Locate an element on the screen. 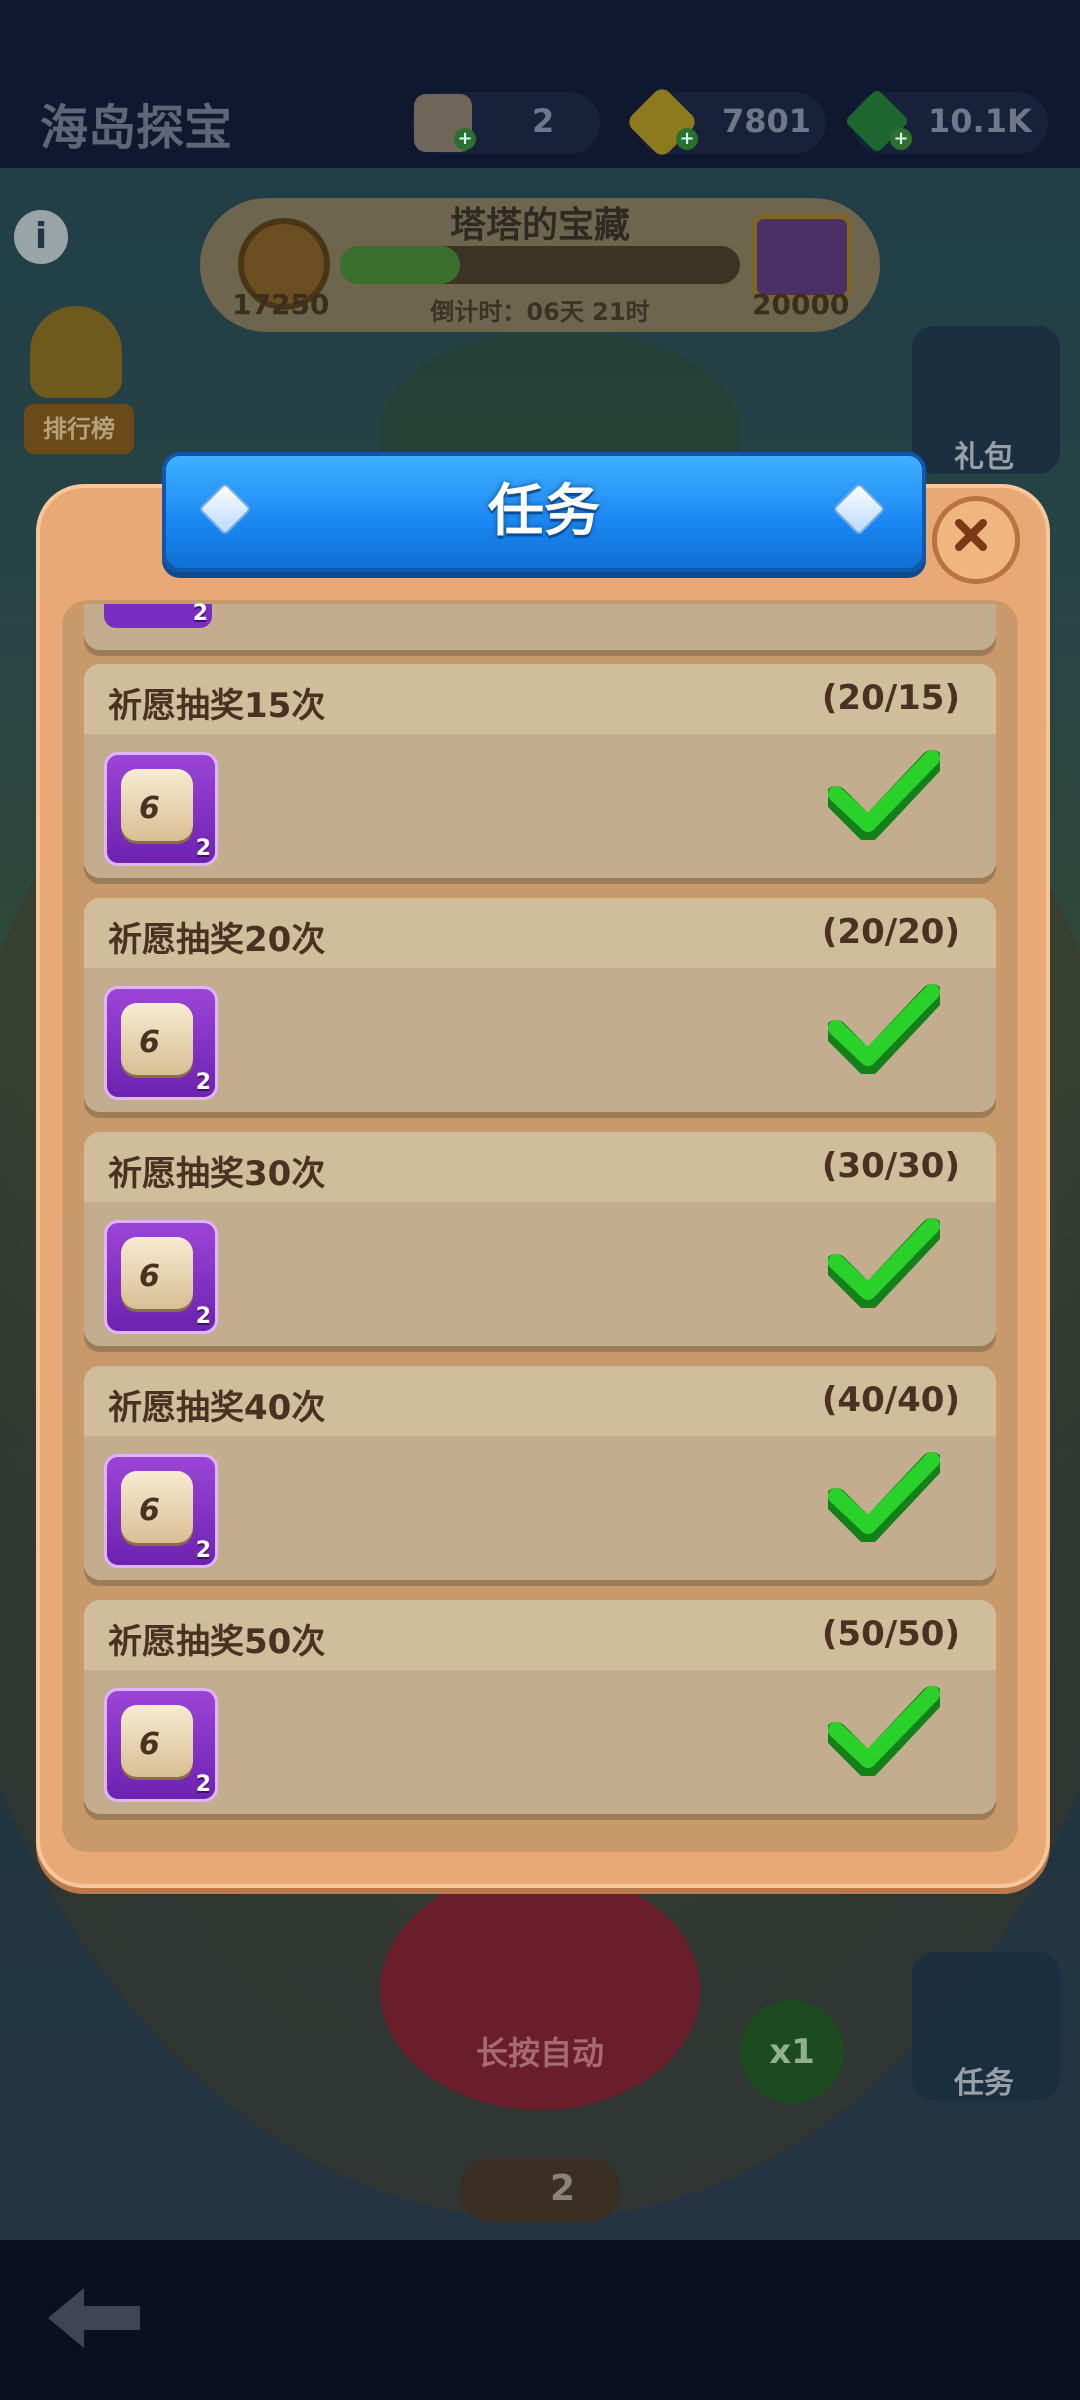 The width and height of the screenshot is (1080, 2400). auto-roll-button is located at coordinates (540, 1990).